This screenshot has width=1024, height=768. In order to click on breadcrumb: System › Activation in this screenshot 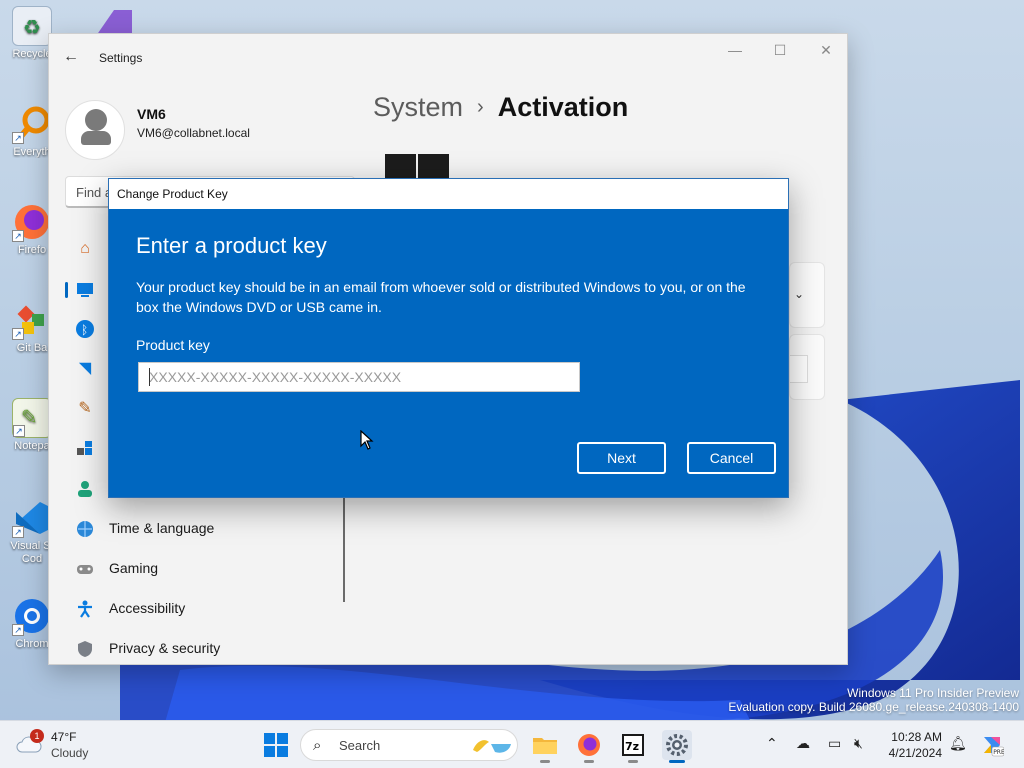, I will do `click(500, 107)`.